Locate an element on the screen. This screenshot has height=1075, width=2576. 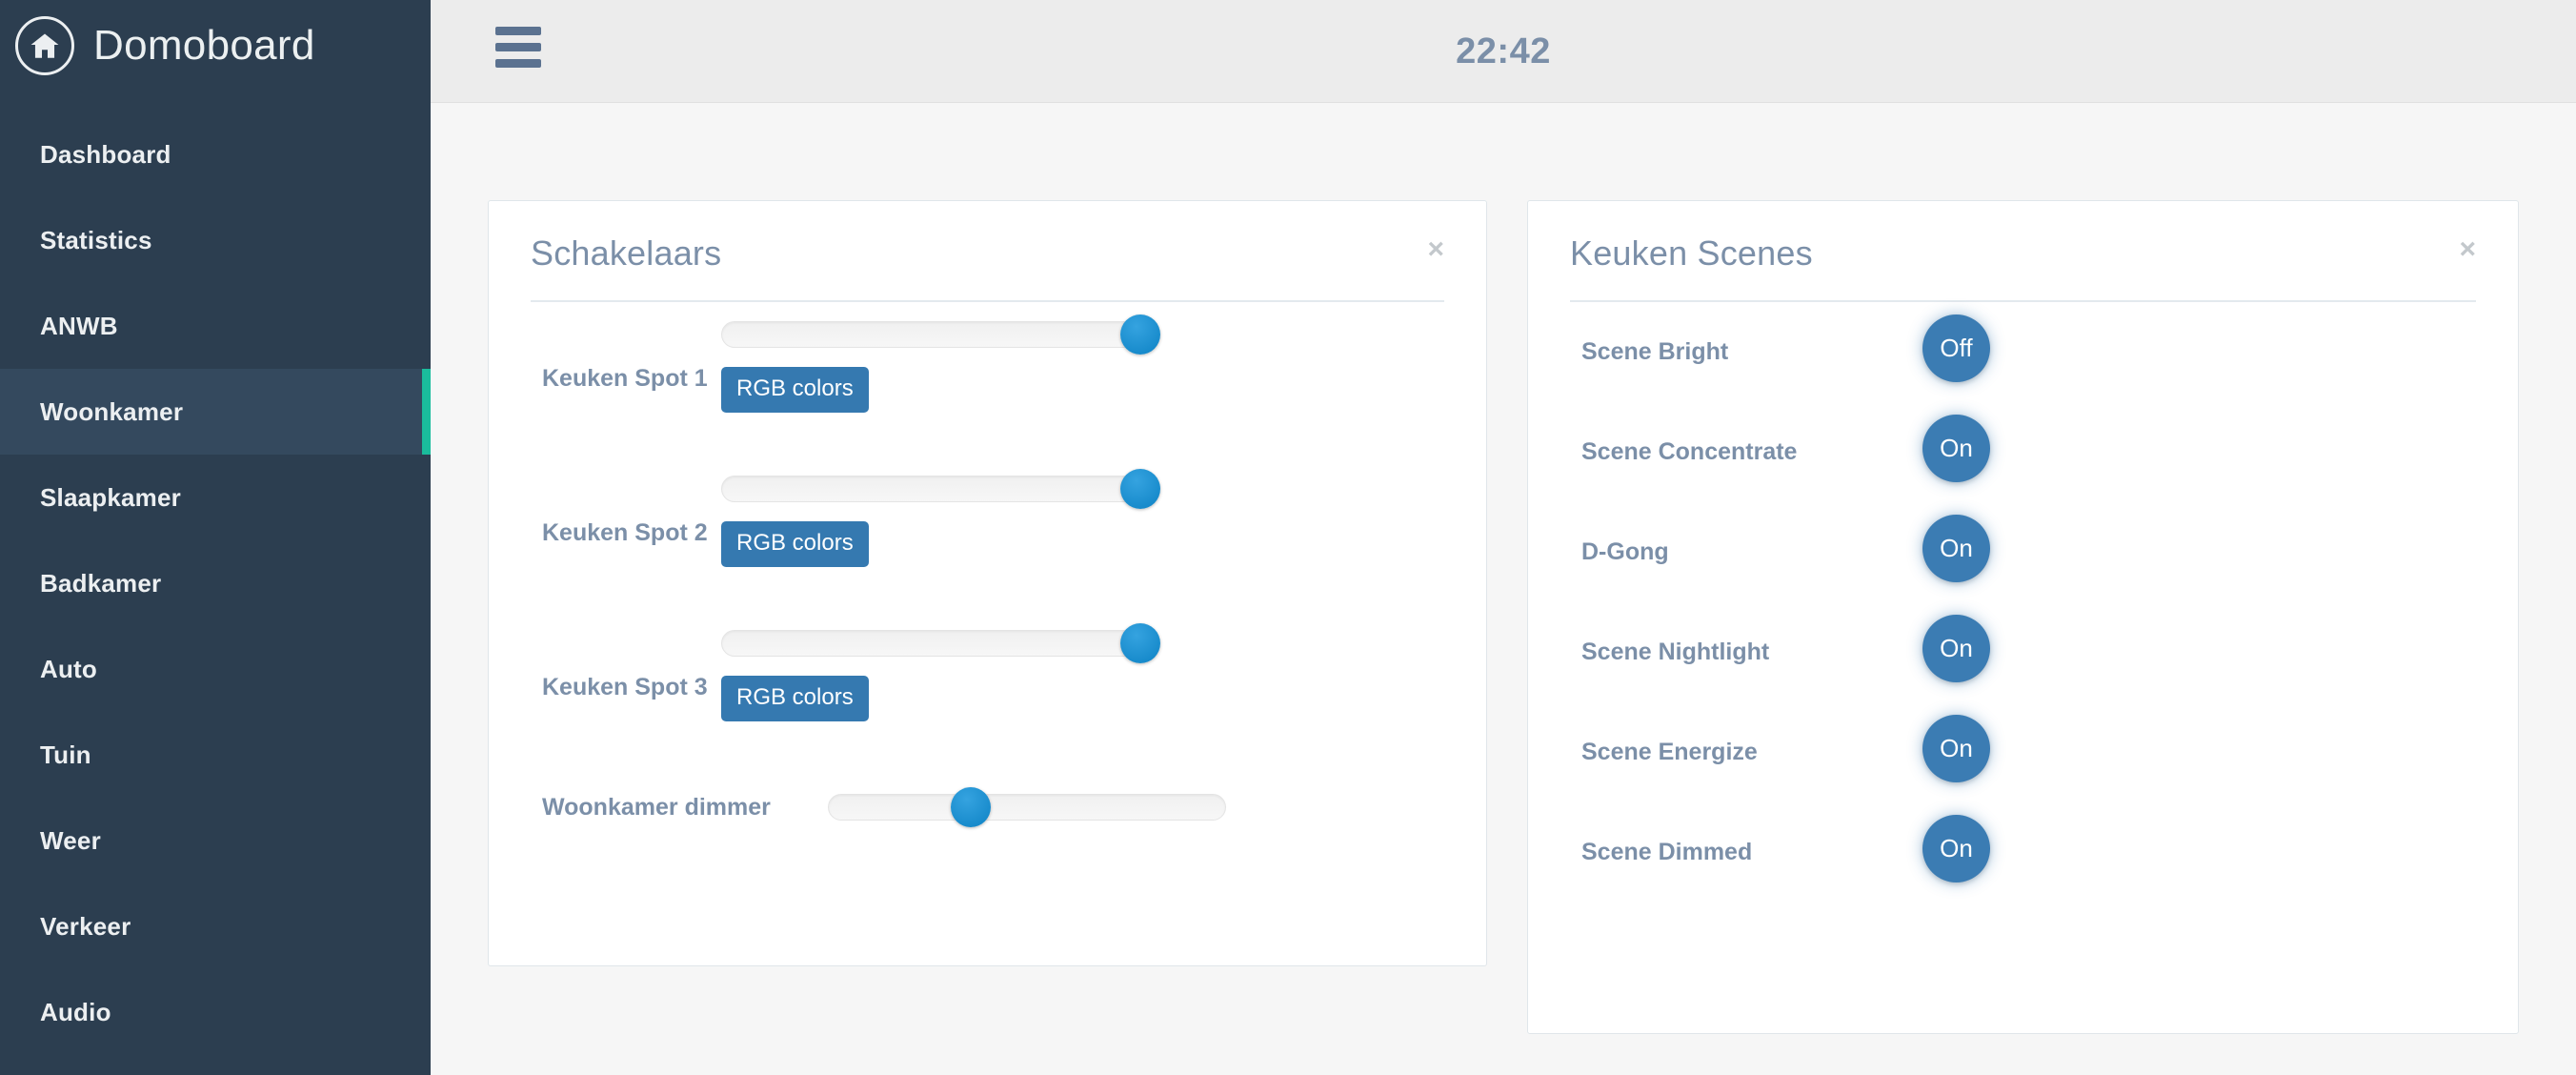
sidebar-item-audio: Audio is located at coordinates (216, 1012).